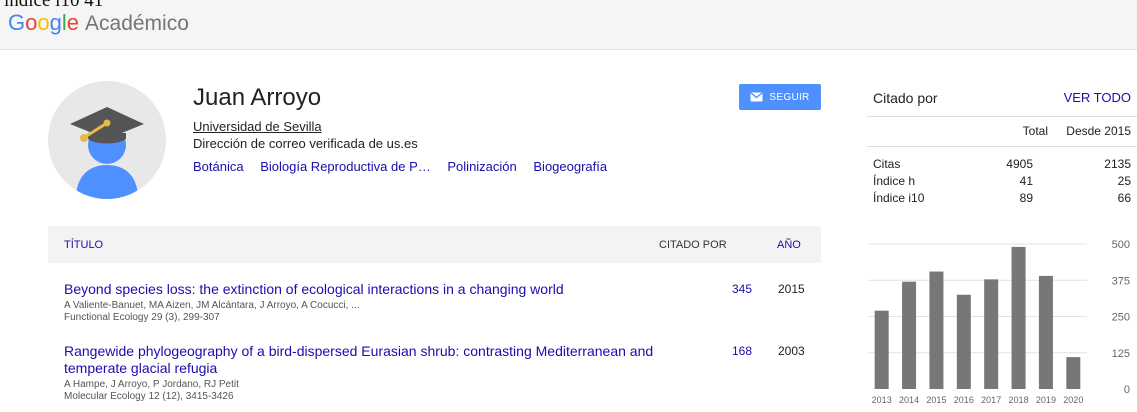 Image resolution: width=1137 pixels, height=412 pixels. I want to click on stat-total-h-index: 41, so click(1026, 181).